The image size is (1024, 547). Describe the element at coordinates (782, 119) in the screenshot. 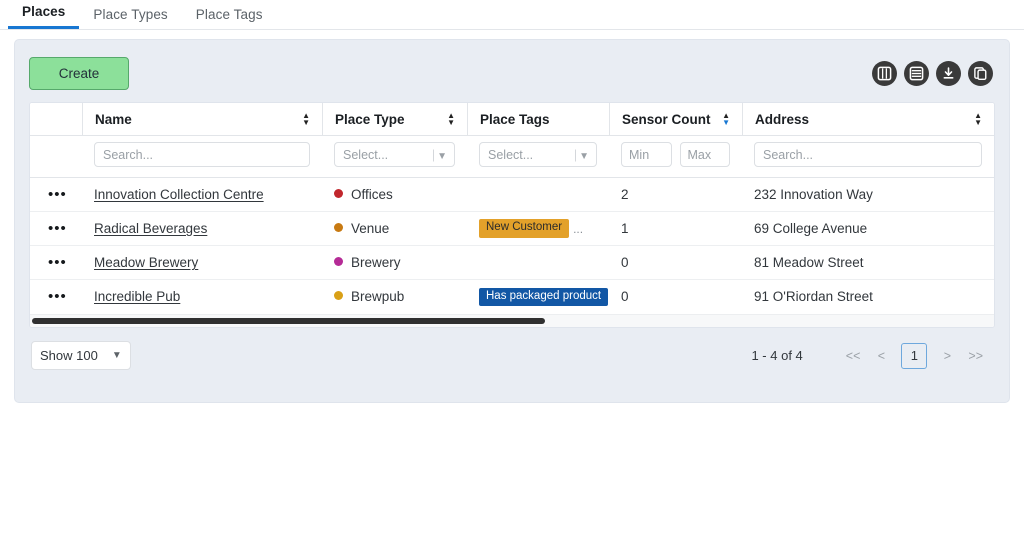

I see `header-label-address: Address` at that location.